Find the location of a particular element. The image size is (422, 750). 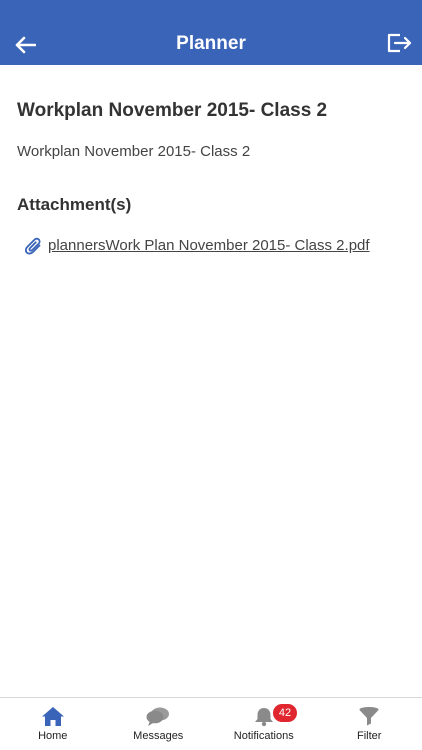

bottom-nav: Home Messages Notifications 42 Filter is located at coordinates (211, 723).